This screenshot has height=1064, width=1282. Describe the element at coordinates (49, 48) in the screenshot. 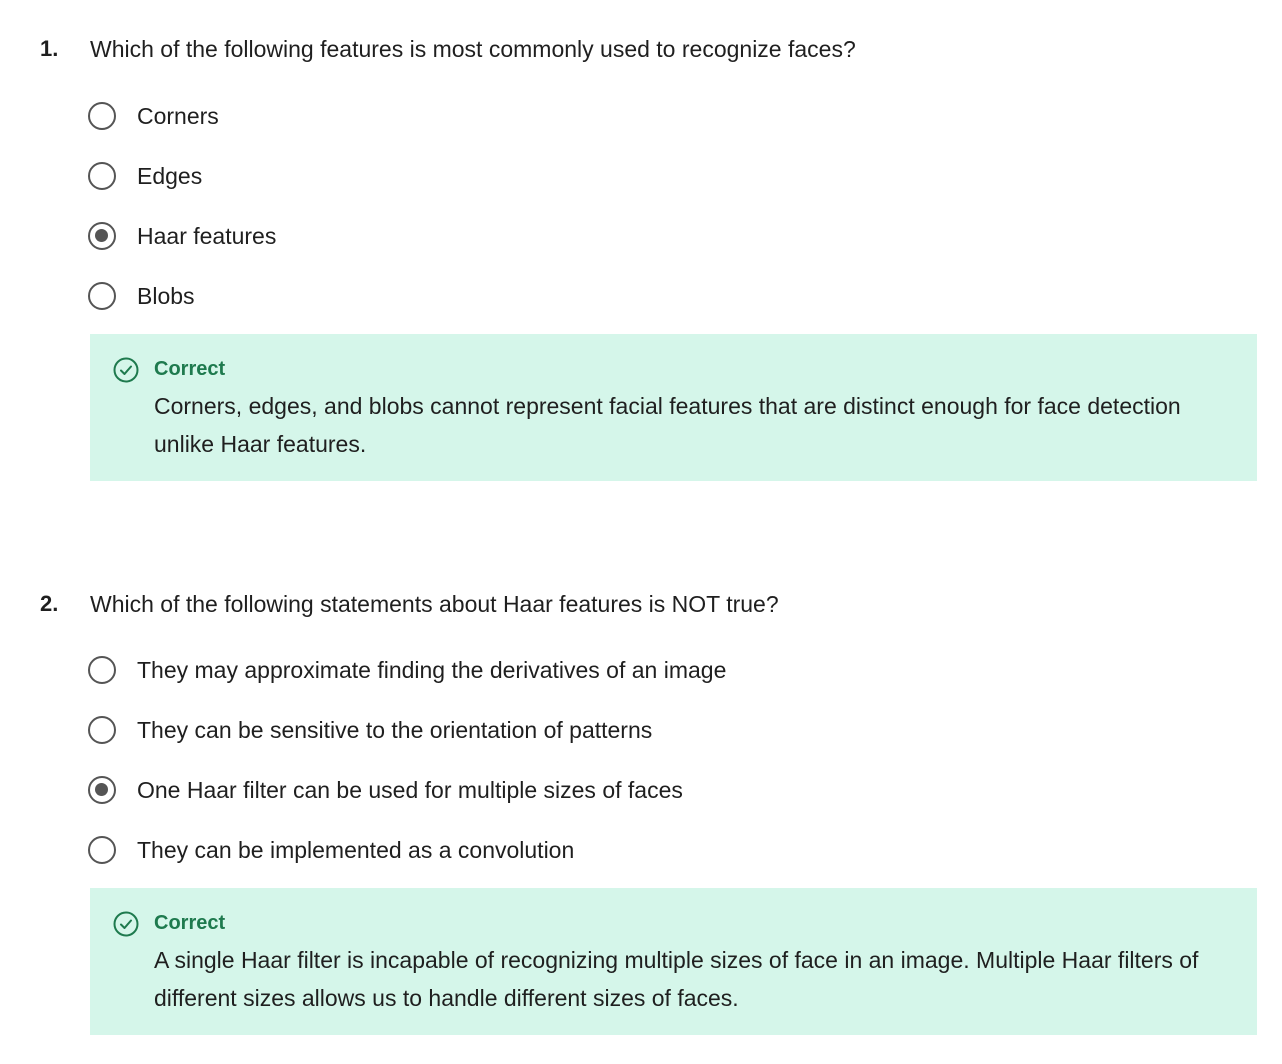

I see `question-number: 1.` at that location.